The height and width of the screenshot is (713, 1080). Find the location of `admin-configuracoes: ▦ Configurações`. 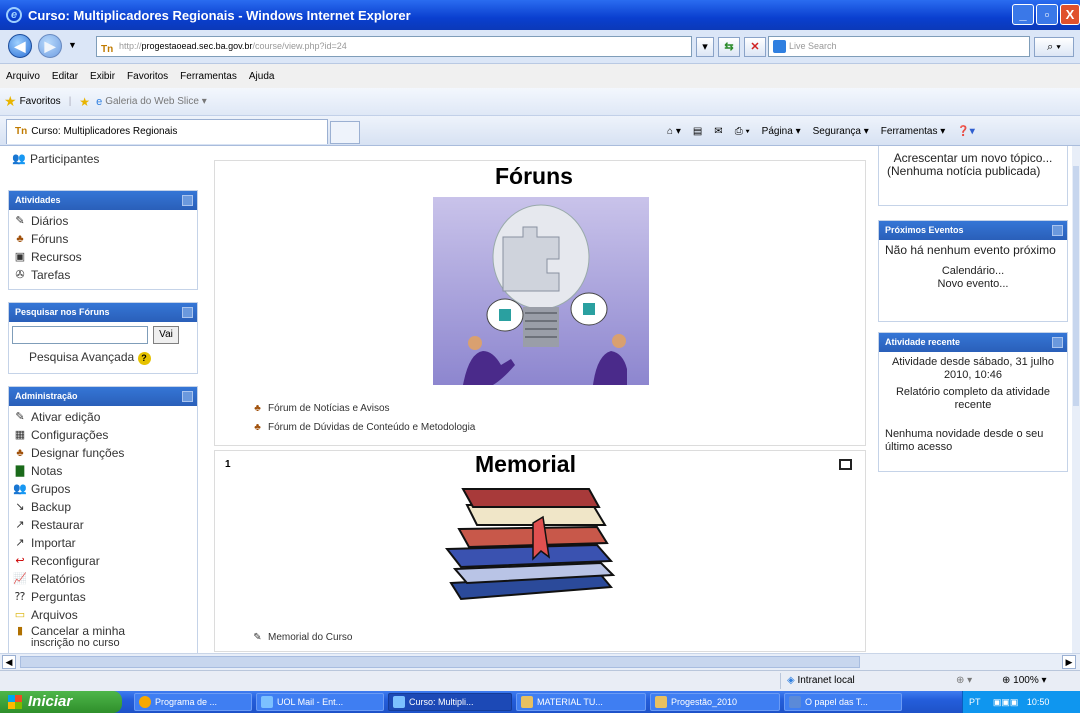

admin-configuracoes: ▦ Configurações is located at coordinates (103, 435).